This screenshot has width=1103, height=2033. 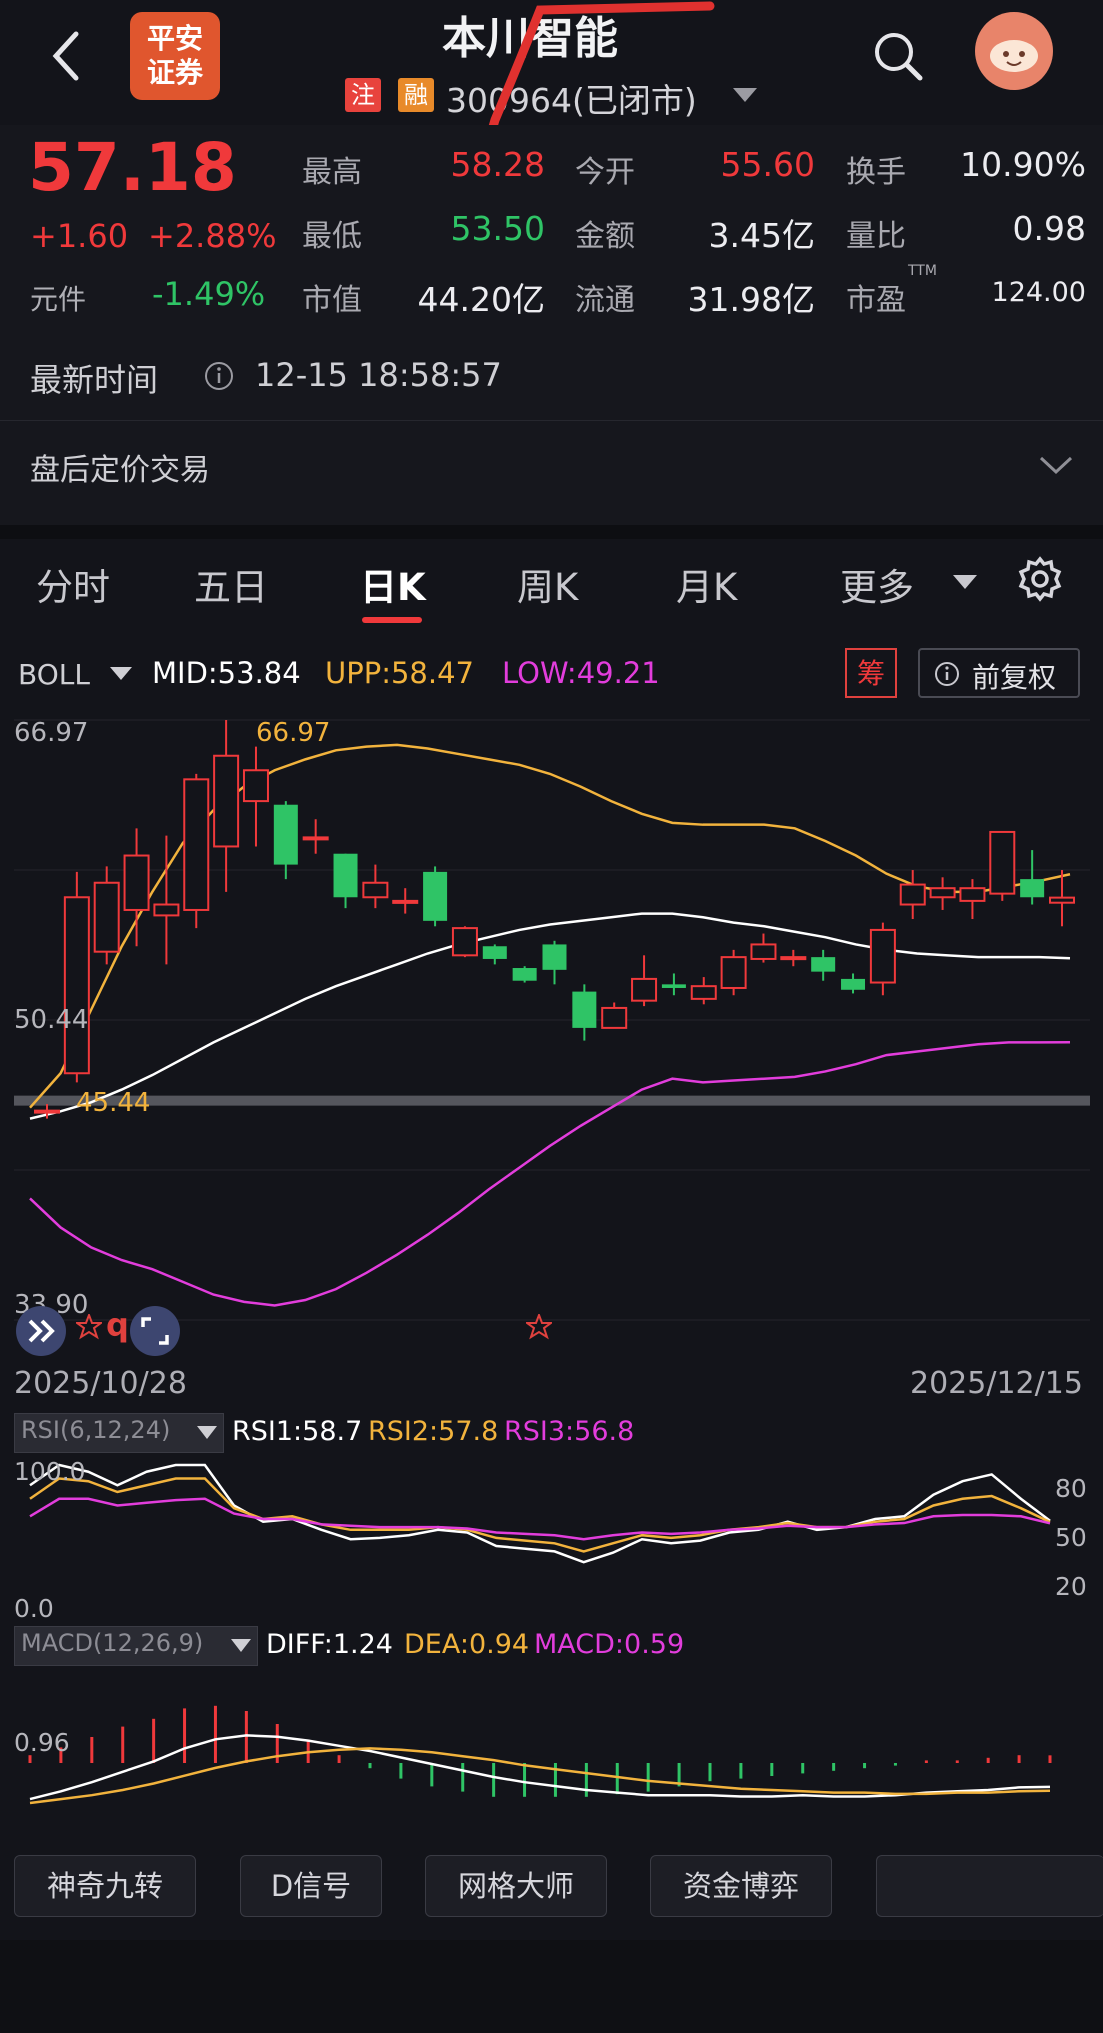 I want to click on low-price-marker: 45.44, so click(x=113, y=1103).